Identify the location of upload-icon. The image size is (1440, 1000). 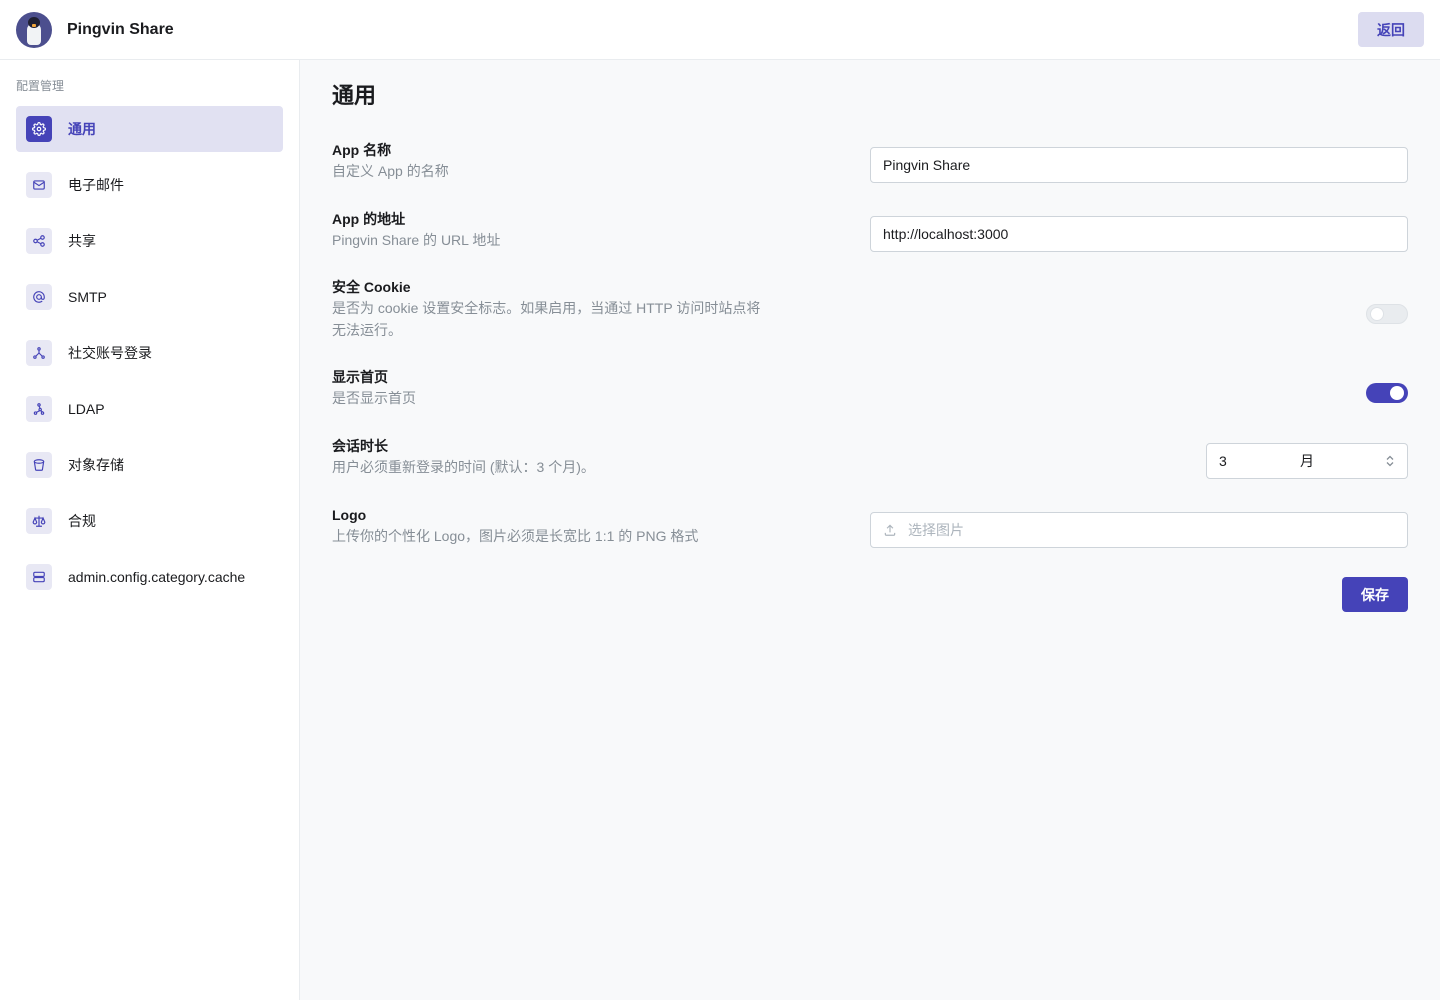
(890, 530).